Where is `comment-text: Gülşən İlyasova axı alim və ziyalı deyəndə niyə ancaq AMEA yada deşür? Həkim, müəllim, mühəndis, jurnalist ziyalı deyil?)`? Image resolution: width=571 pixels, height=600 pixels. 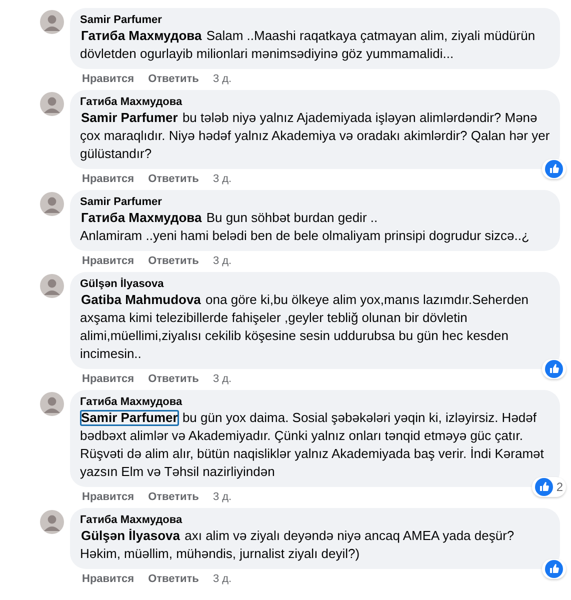
comment-text: Gülşən İlyasova axı alim və ziyalı deyəndə niyə ancaq AMEA yada deşür? Həkim, müəllim, mühəndis, jurnalist ziyalı deyil?) is located at coordinates (298, 545).